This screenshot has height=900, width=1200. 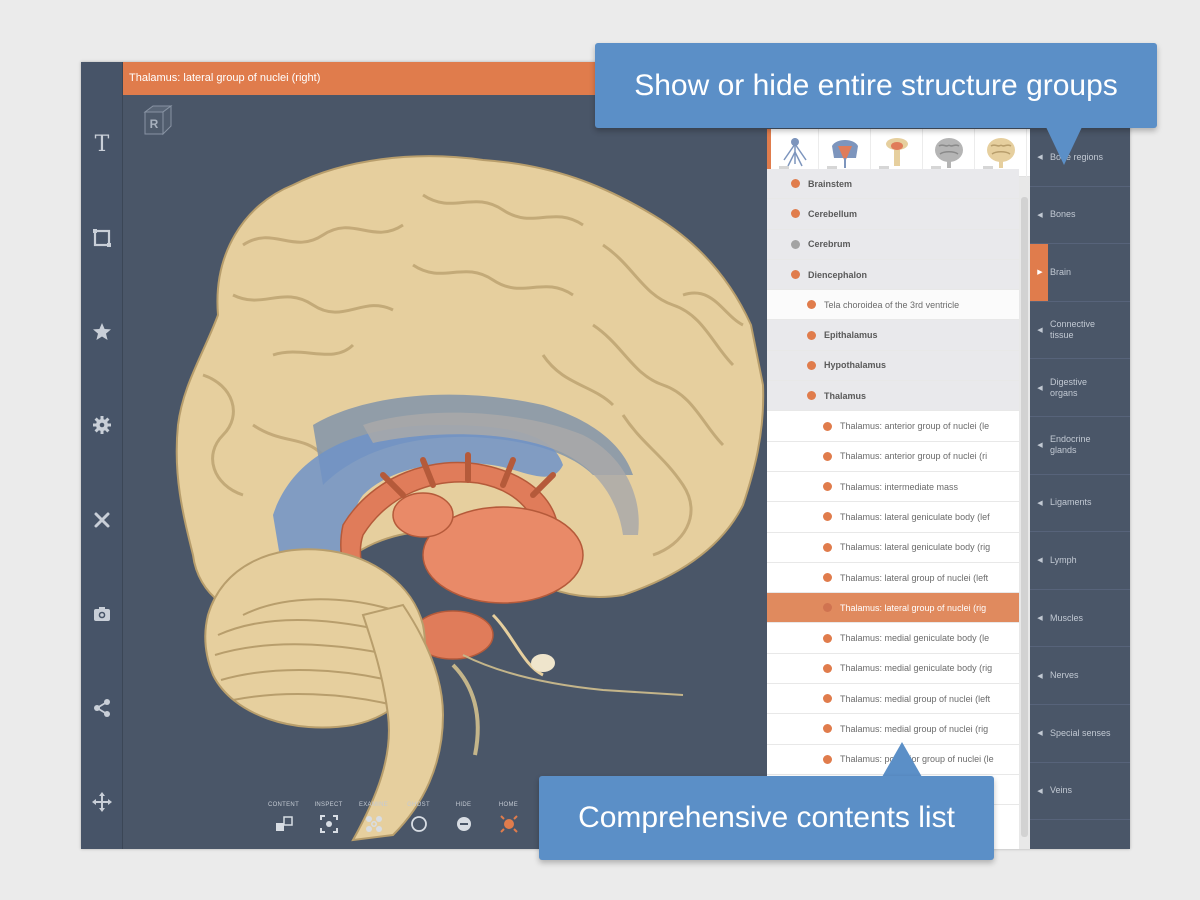 What do you see at coordinates (914, 577) in the screenshot?
I see `contents-row-label: Thalamus: lateral group of nuclei (left` at bounding box center [914, 577].